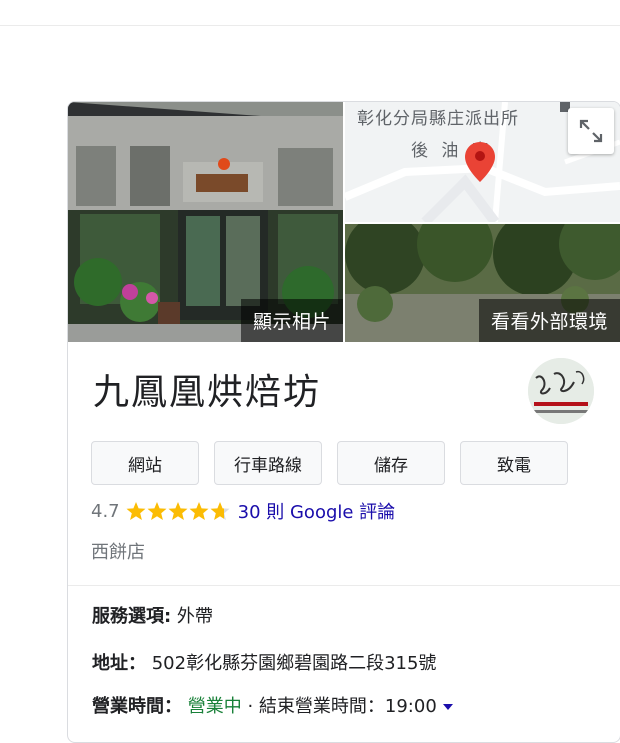 This screenshot has width=620, height=743. I want to click on logo-image, so click(561, 391).